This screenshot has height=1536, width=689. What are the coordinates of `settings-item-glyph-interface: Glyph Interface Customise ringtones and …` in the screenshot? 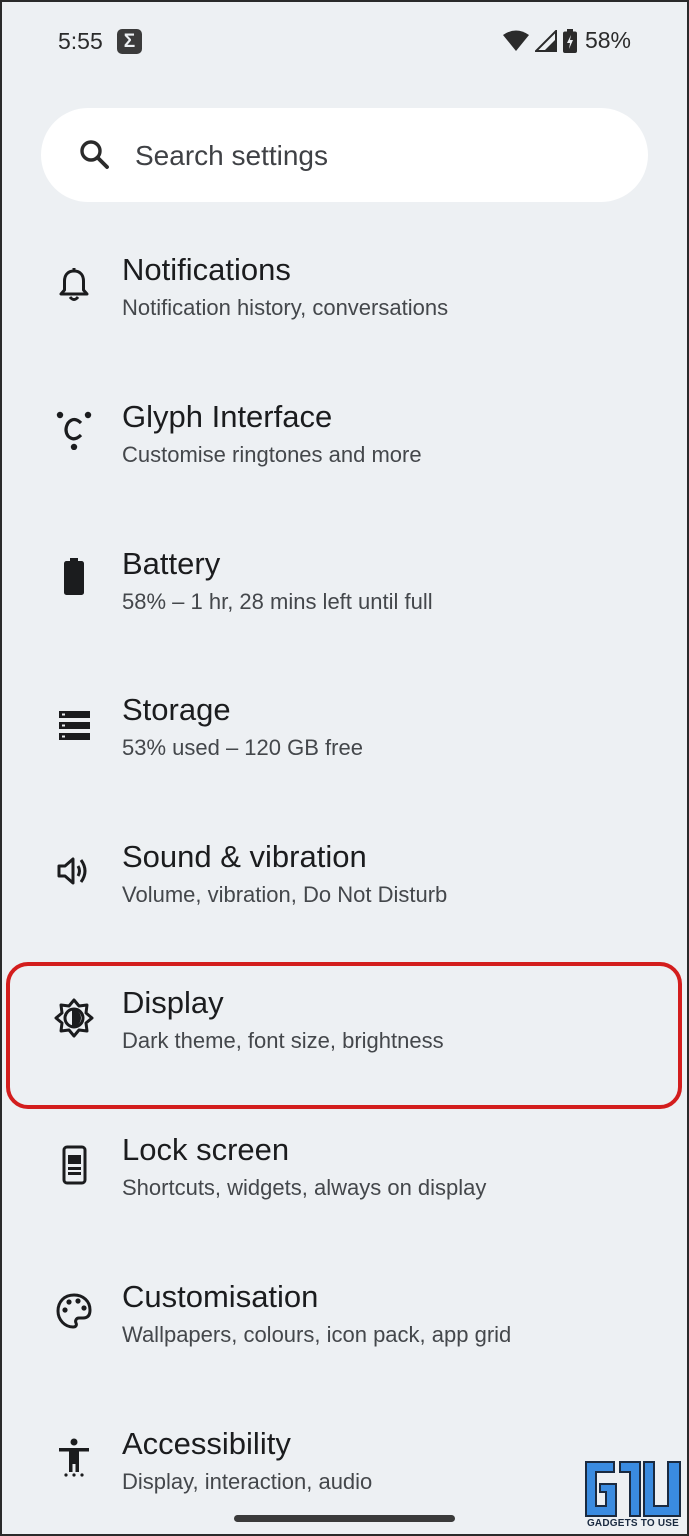 It's located at (344, 453).